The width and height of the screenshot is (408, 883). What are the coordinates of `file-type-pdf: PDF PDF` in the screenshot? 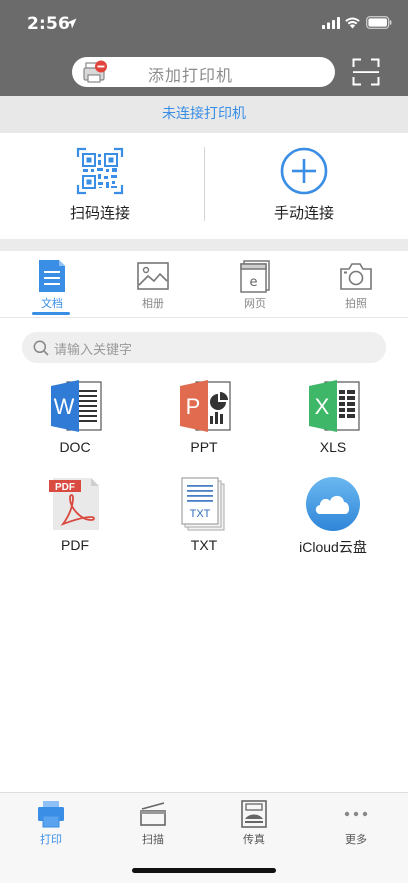 It's located at (75, 514).